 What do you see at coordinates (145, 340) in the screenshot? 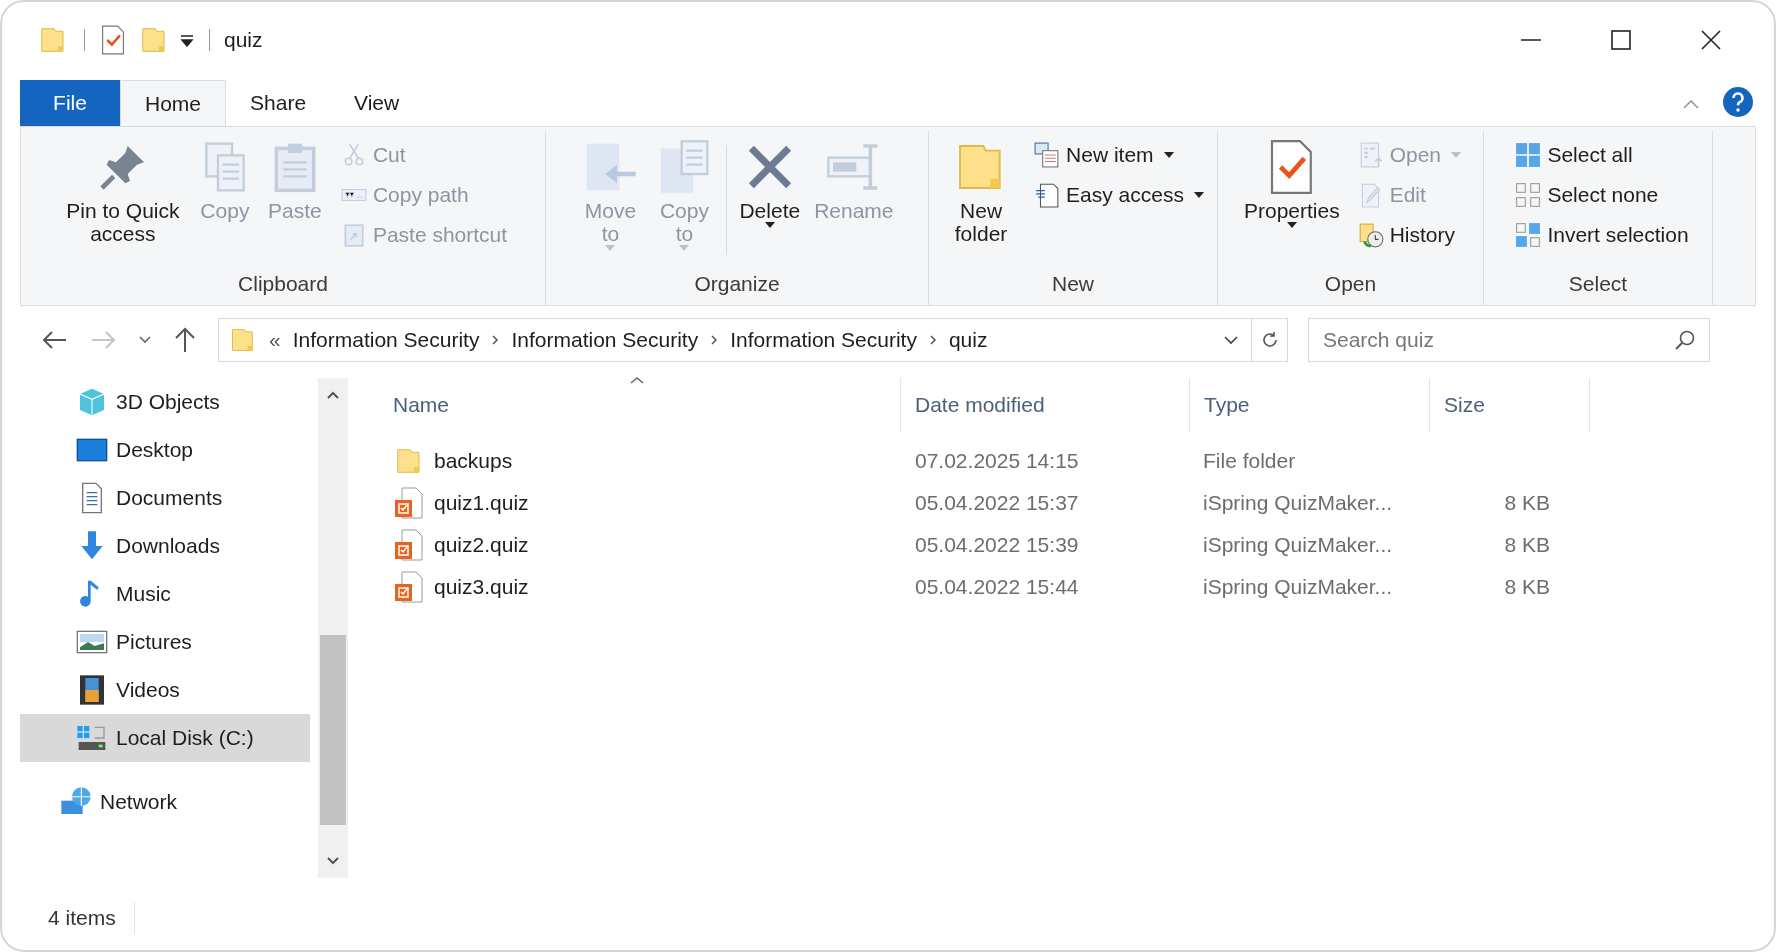
I see `recent-locations-icon` at bounding box center [145, 340].